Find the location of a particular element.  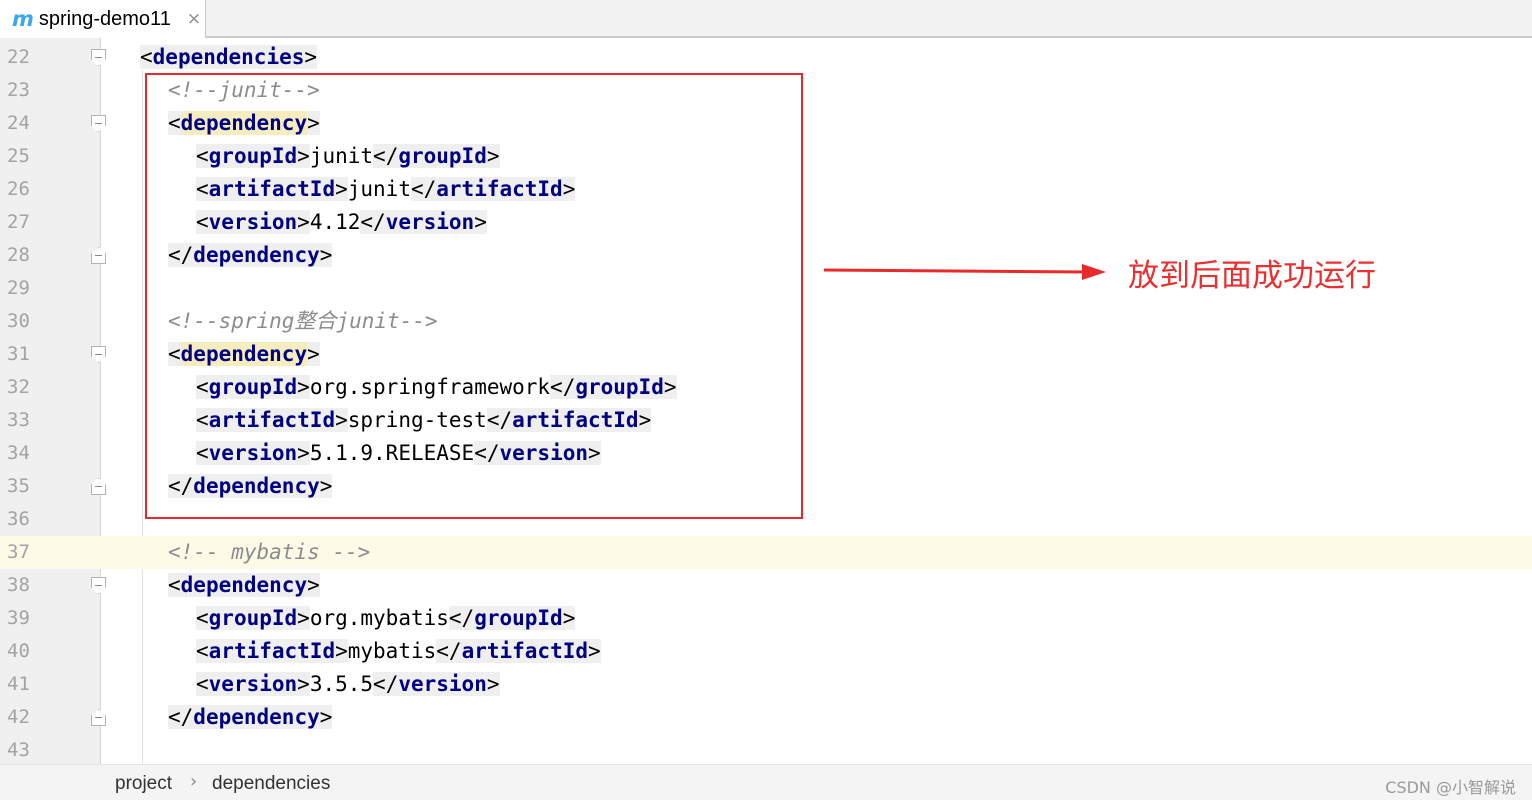

breadcrumb: project › dependencies CSDN @小智解说 is located at coordinates (766, 782).